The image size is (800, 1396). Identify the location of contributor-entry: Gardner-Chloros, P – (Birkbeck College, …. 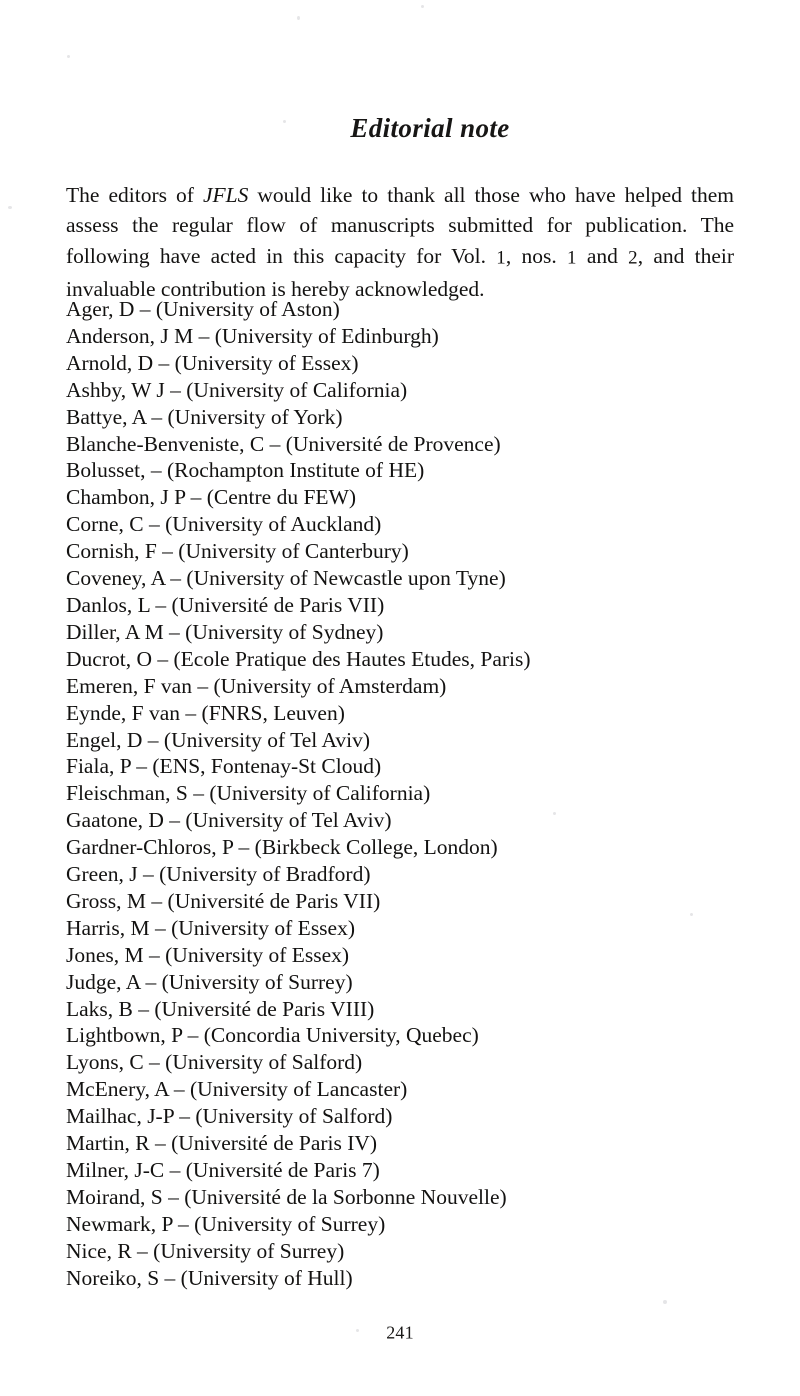
(282, 847).